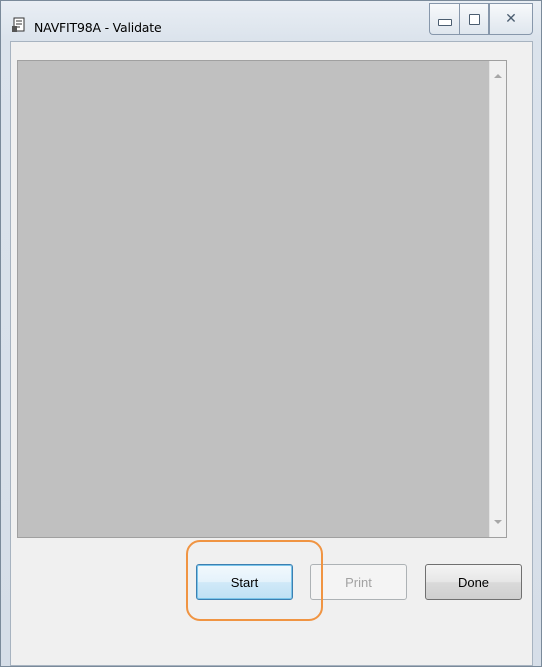  Describe the element at coordinates (497, 299) in the screenshot. I see `vertical-scrollbar` at that location.